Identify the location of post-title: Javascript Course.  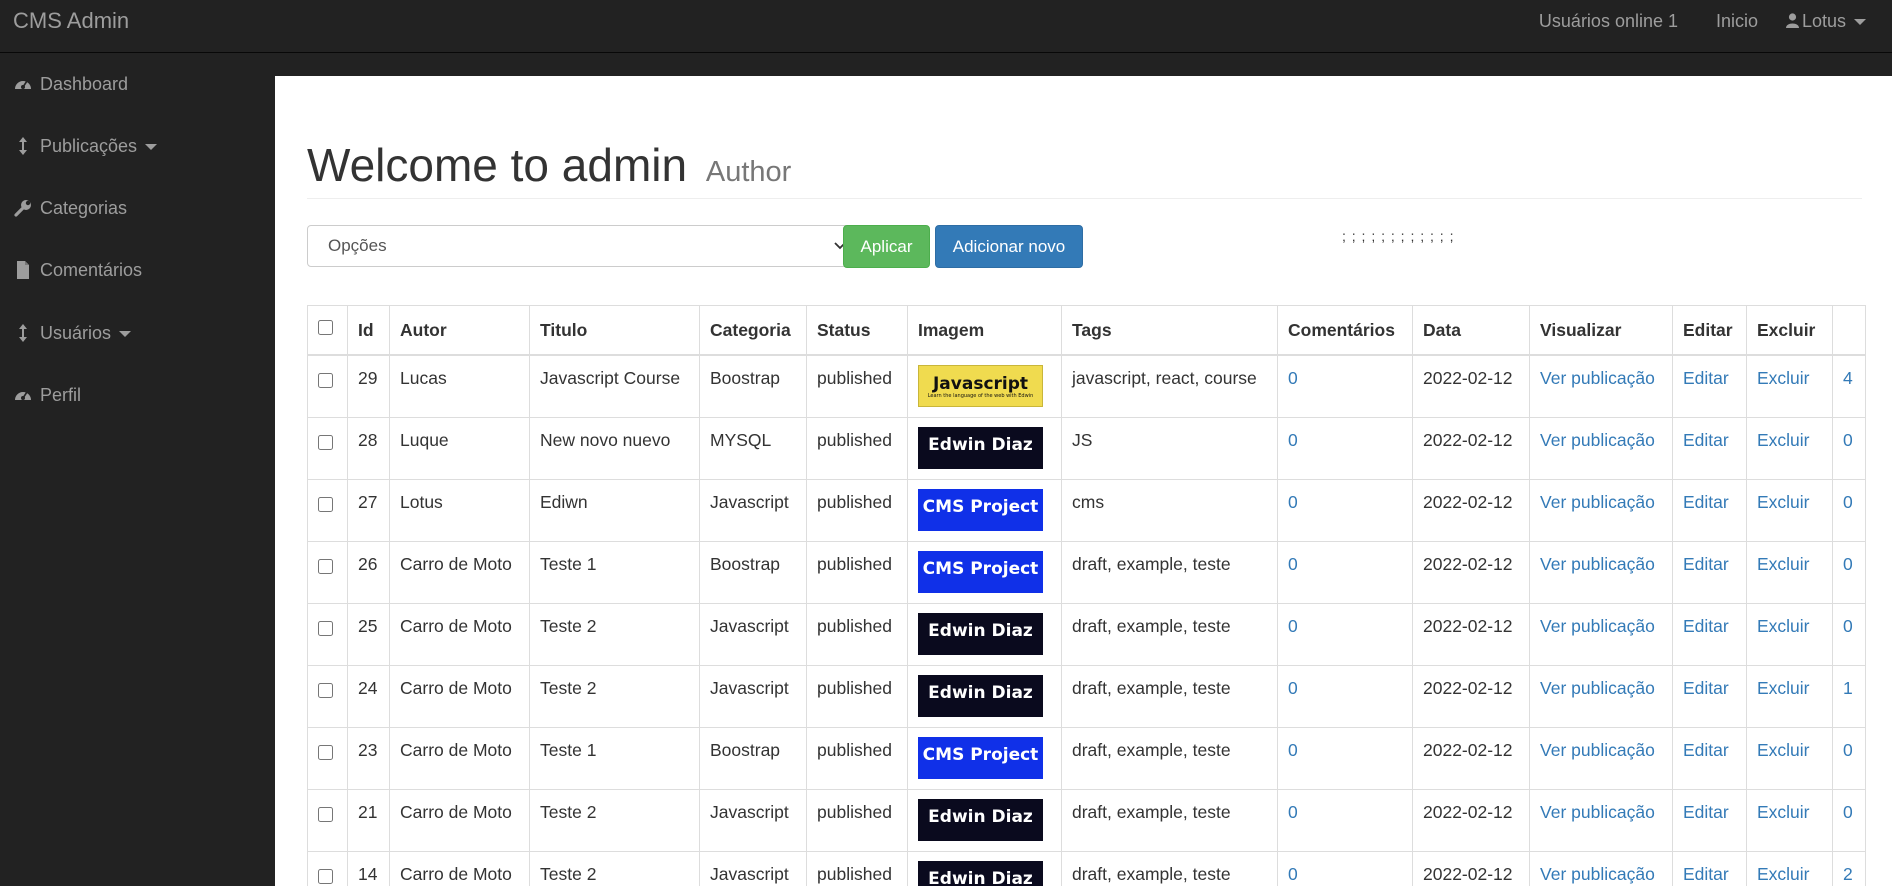
(614, 386).